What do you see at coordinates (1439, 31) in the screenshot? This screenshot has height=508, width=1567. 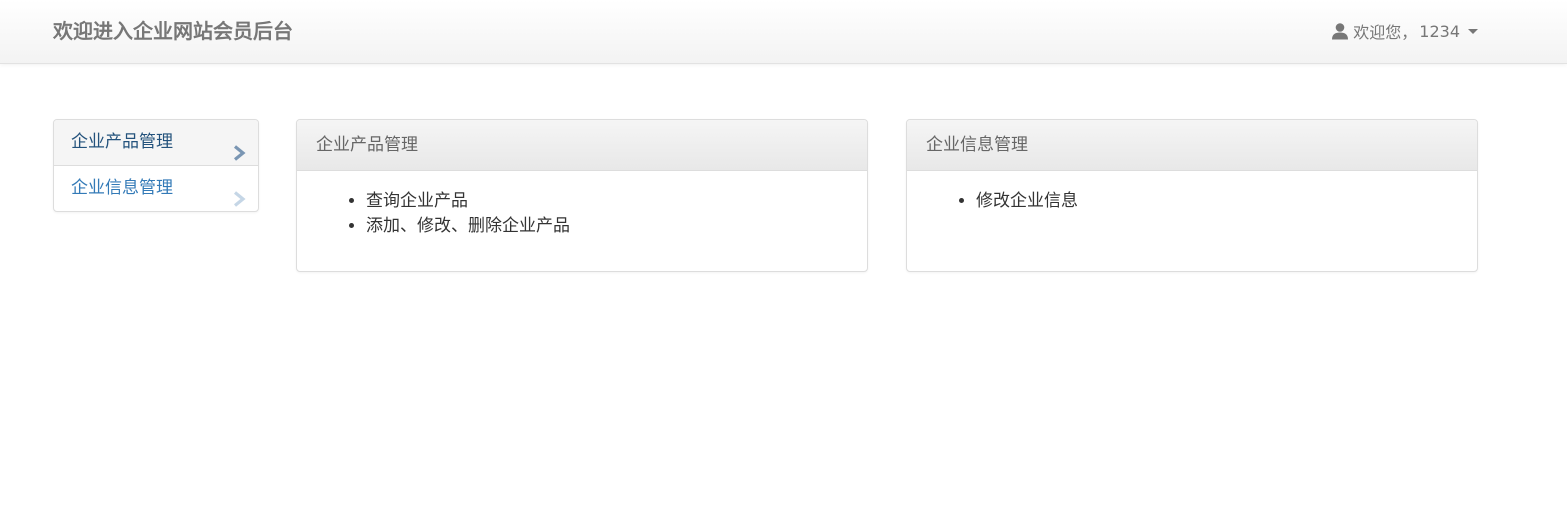 I see `username: 1234` at bounding box center [1439, 31].